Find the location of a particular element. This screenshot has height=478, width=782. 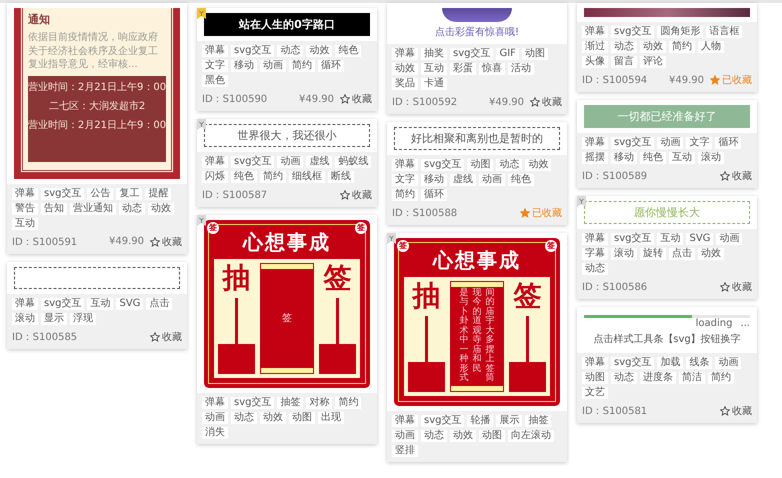

tag-chip: 人物 is located at coordinates (711, 47).